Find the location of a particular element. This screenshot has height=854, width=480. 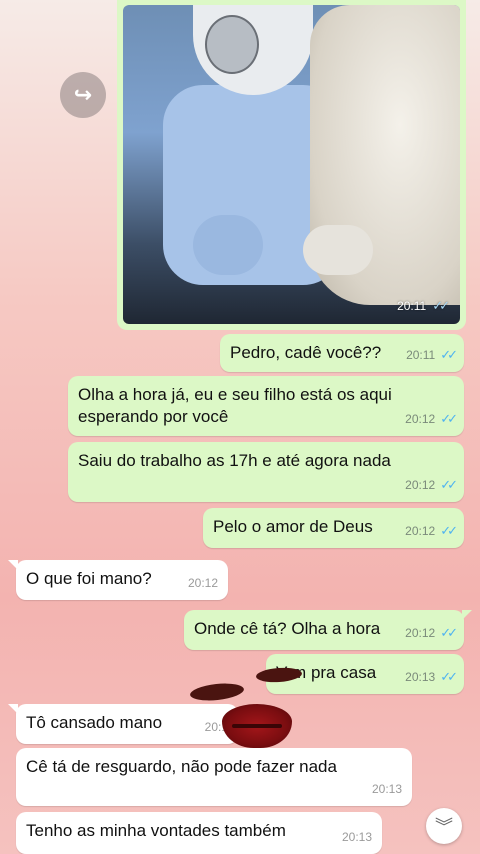

forward-button: ↪ is located at coordinates (83, 95).